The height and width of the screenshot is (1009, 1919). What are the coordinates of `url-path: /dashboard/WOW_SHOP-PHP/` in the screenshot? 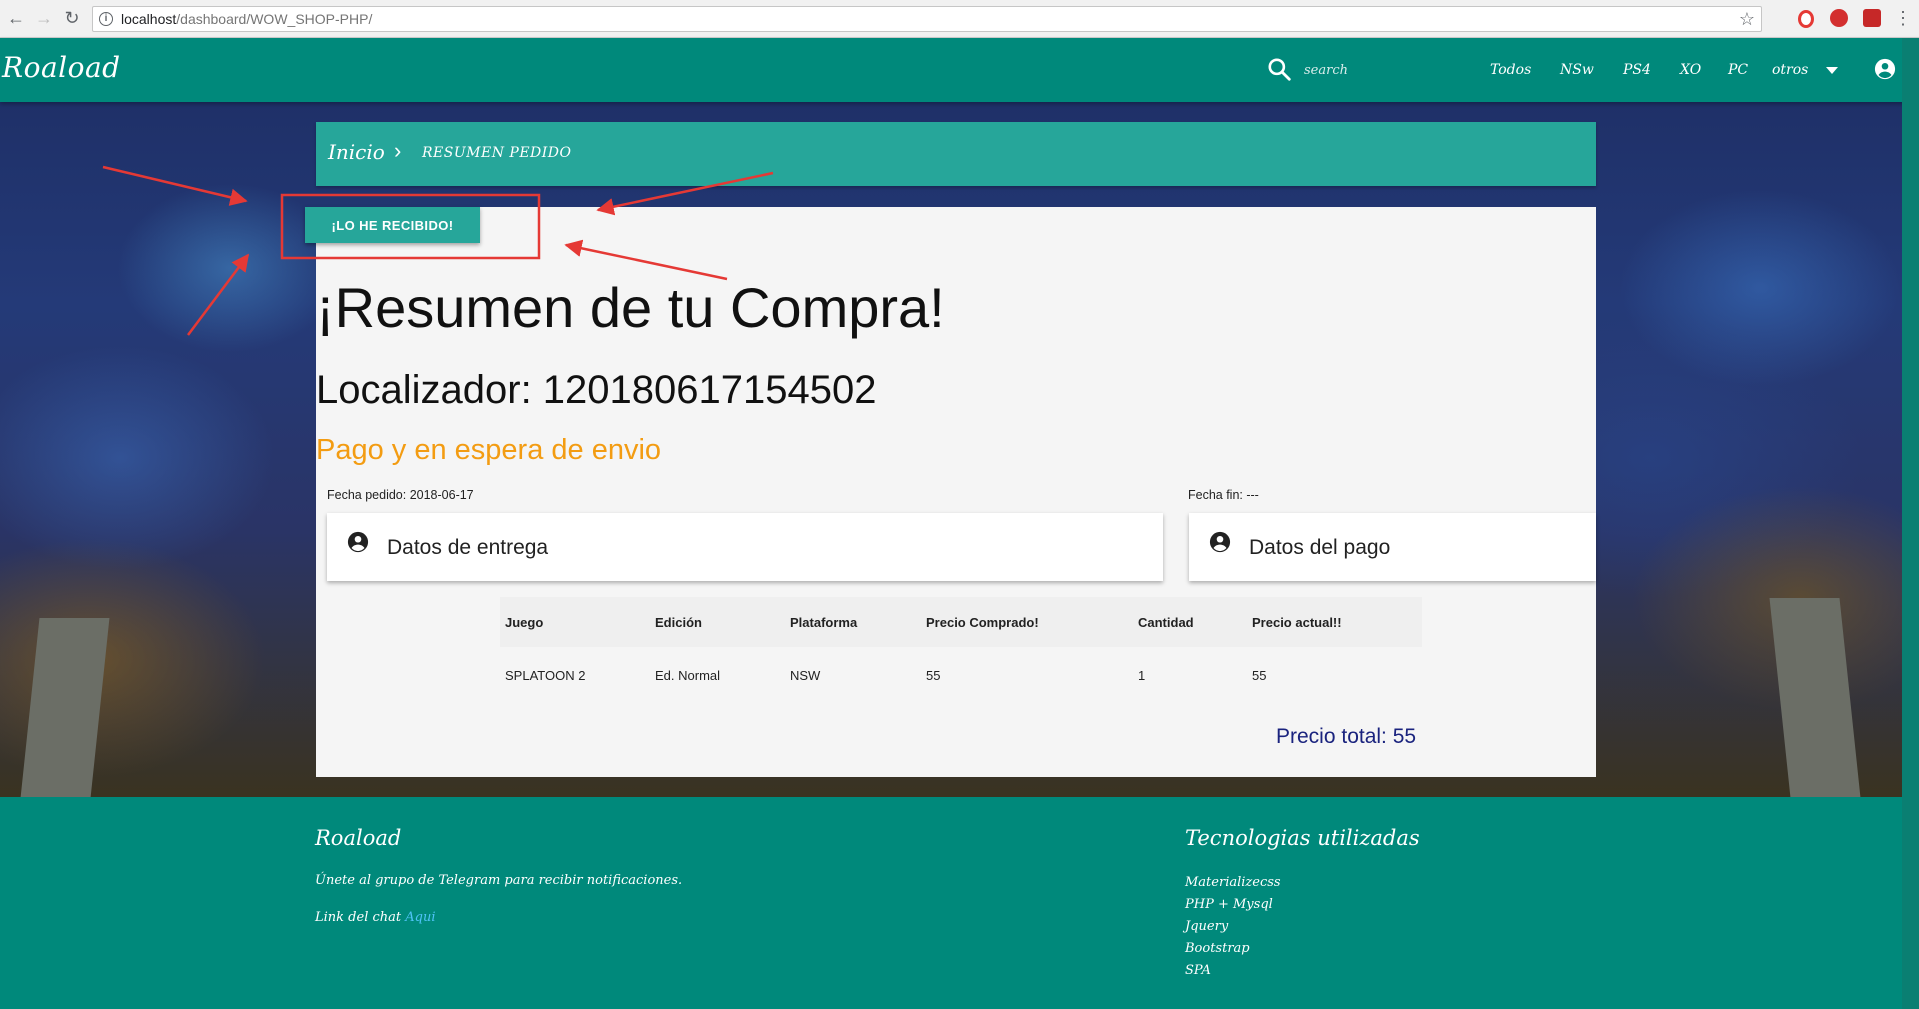 It's located at (274, 19).